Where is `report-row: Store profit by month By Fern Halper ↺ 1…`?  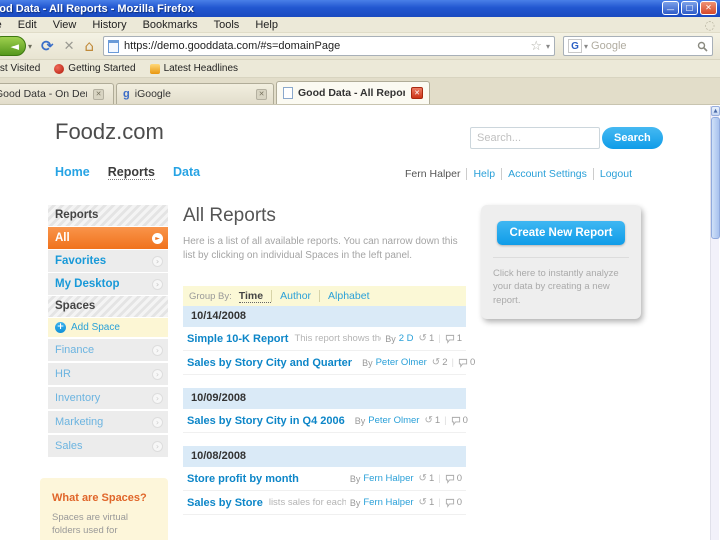
report-row: Store profit by month By Fern Halper ↺ 1… is located at coordinates (324, 479).